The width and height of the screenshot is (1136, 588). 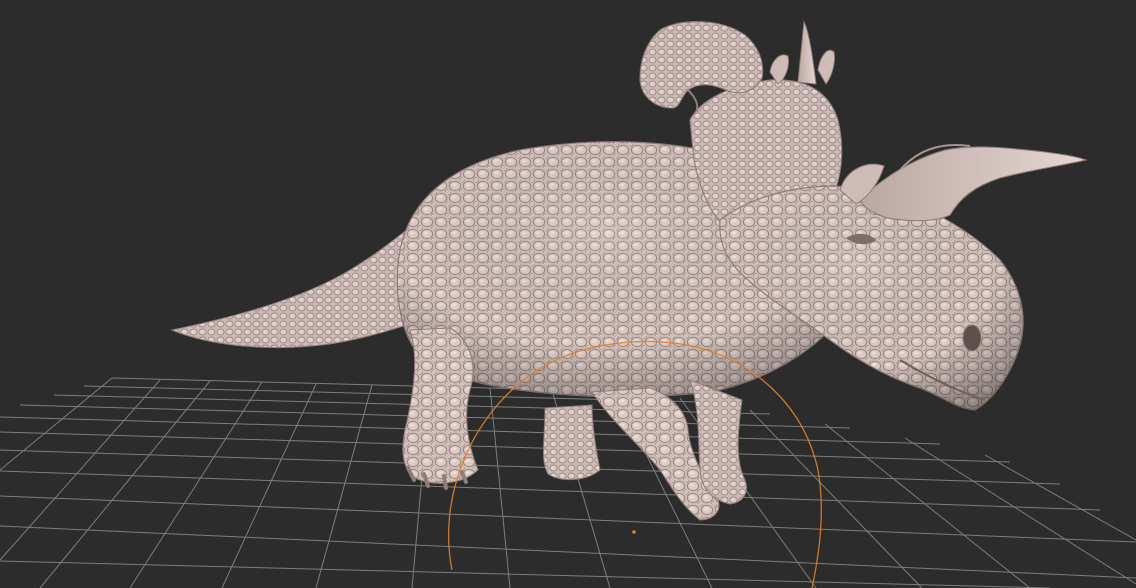 What do you see at coordinates (973, 184) in the screenshot?
I see `model-brow-horn` at bounding box center [973, 184].